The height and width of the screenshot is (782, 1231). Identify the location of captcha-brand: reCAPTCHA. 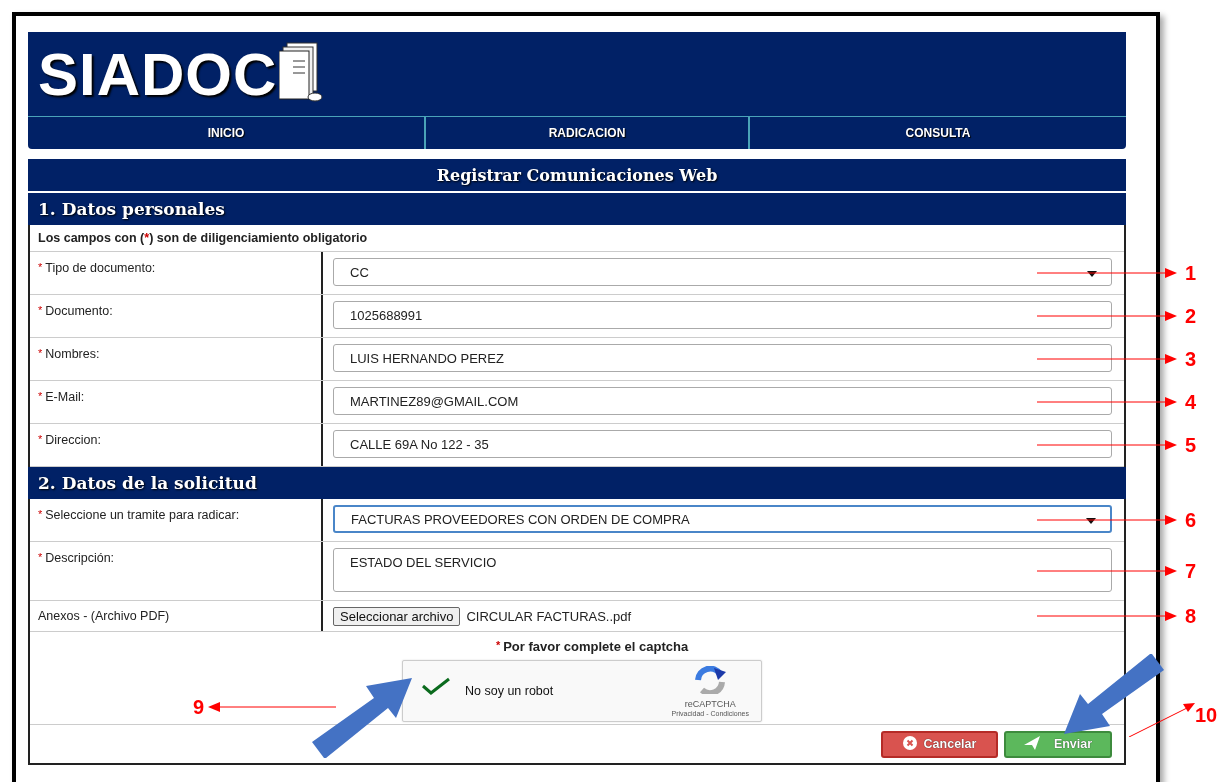
(710, 703).